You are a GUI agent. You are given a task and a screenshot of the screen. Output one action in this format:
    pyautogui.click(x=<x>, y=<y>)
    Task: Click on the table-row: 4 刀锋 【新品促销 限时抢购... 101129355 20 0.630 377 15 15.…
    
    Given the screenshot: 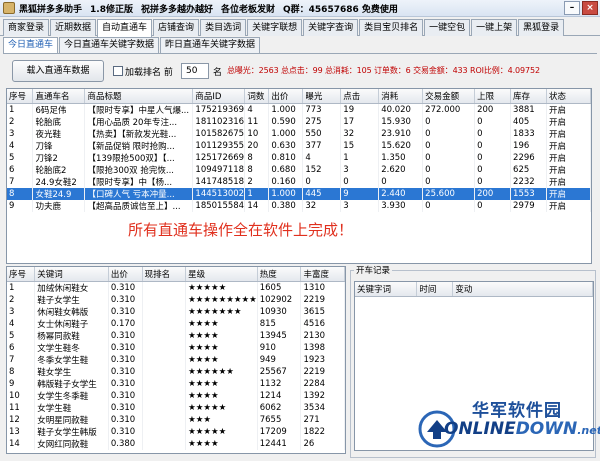 What is the action you would take?
    pyautogui.click(x=299, y=145)
    